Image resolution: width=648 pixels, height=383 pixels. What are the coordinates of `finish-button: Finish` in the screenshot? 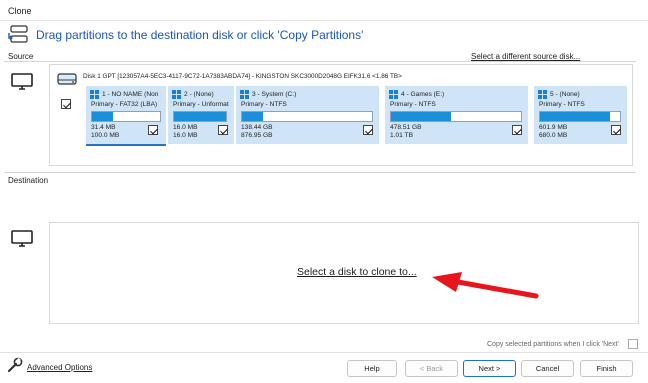 It's located at (606, 368).